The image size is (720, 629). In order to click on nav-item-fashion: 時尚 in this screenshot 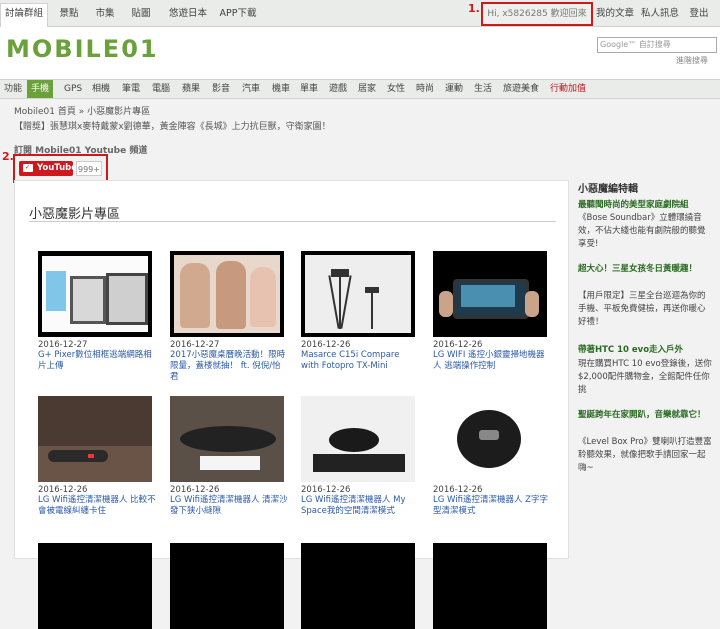, I will do `click(425, 89)`.